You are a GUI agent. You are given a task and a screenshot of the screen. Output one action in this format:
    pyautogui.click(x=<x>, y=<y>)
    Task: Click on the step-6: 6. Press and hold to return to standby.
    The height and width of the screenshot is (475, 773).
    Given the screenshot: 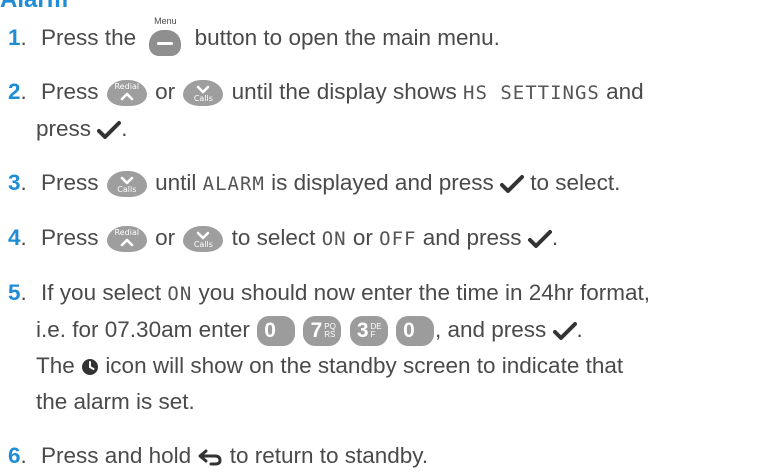 What is the action you would take?
    pyautogui.click(x=218, y=455)
    